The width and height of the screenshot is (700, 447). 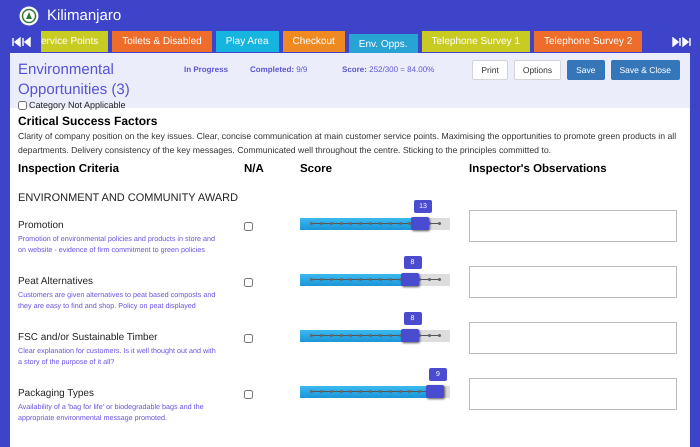 What do you see at coordinates (490, 70) in the screenshot?
I see `action-button: Print` at bounding box center [490, 70].